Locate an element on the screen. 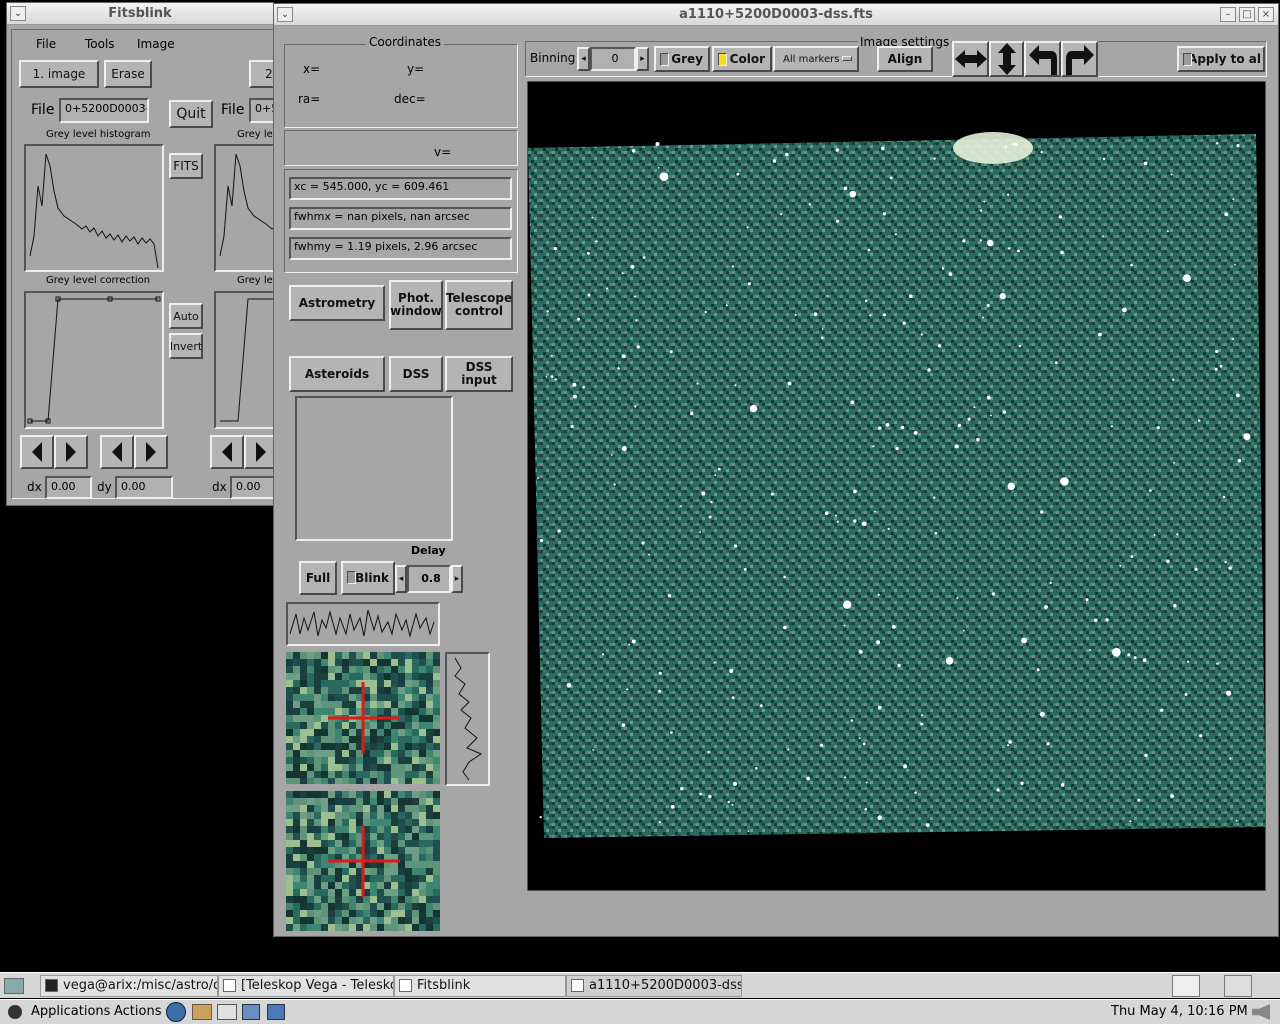 Image resolution: width=1280 pixels, height=1024 pixels. delay-input: 0.8 is located at coordinates (429, 579).